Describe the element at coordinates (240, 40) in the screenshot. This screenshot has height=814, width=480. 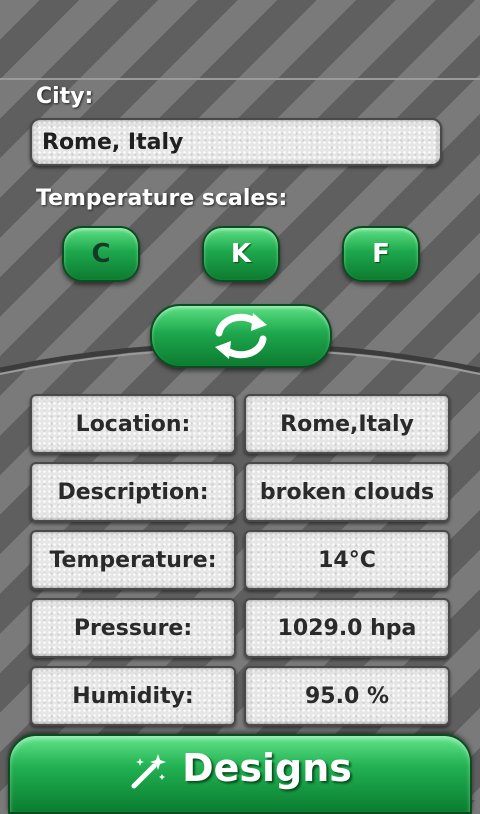
I see `top-bar` at that location.